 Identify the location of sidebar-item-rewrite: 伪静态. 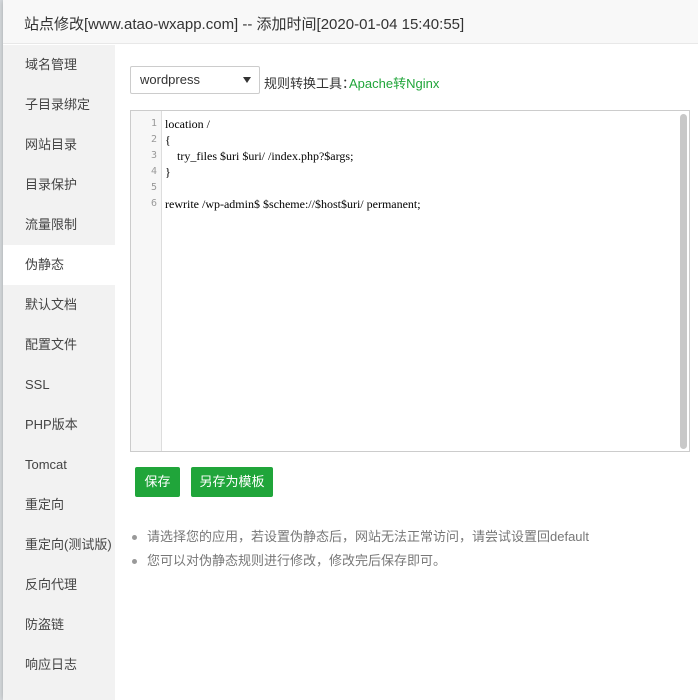
(59, 265).